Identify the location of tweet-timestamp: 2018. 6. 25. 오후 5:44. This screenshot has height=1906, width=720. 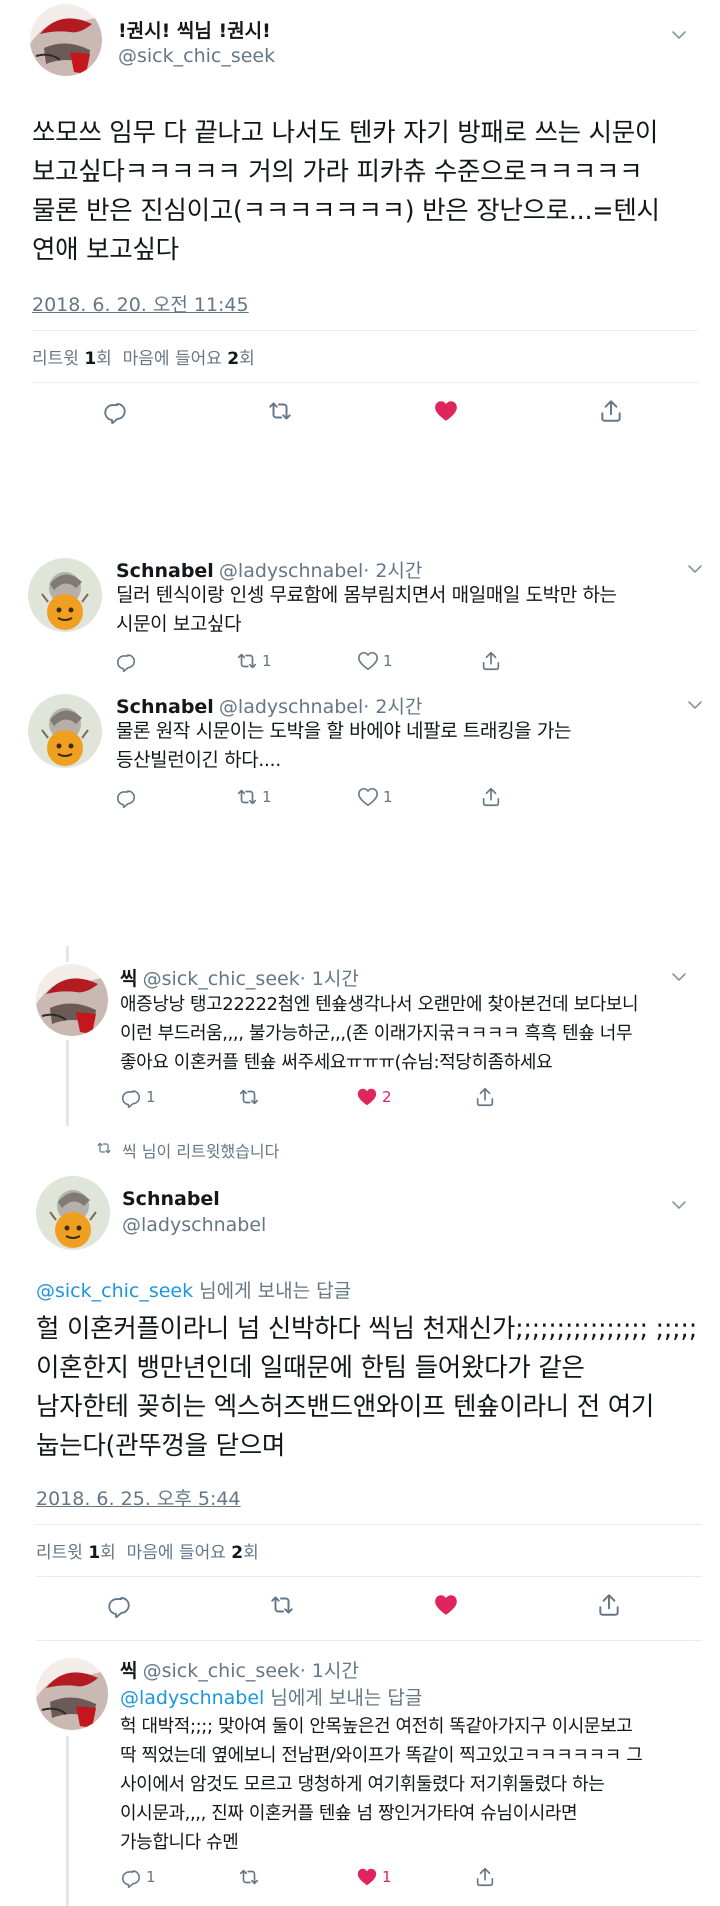
(138, 1497).